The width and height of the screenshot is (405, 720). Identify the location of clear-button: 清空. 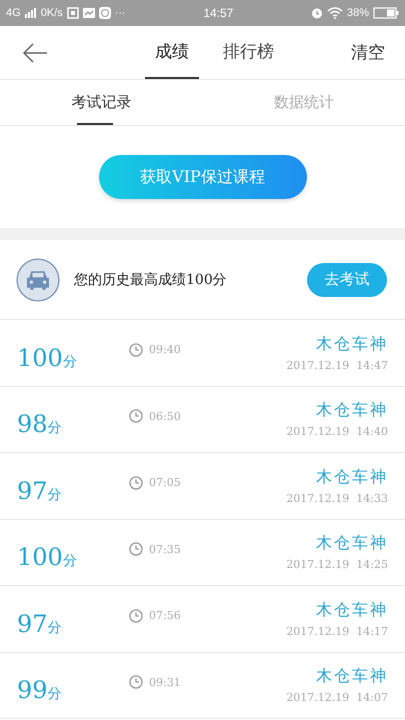
(368, 52).